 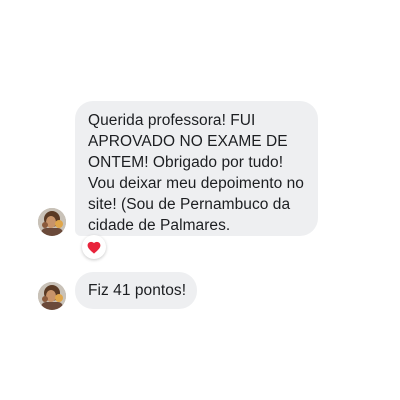 I want to click on heart-icon, so click(x=94, y=247).